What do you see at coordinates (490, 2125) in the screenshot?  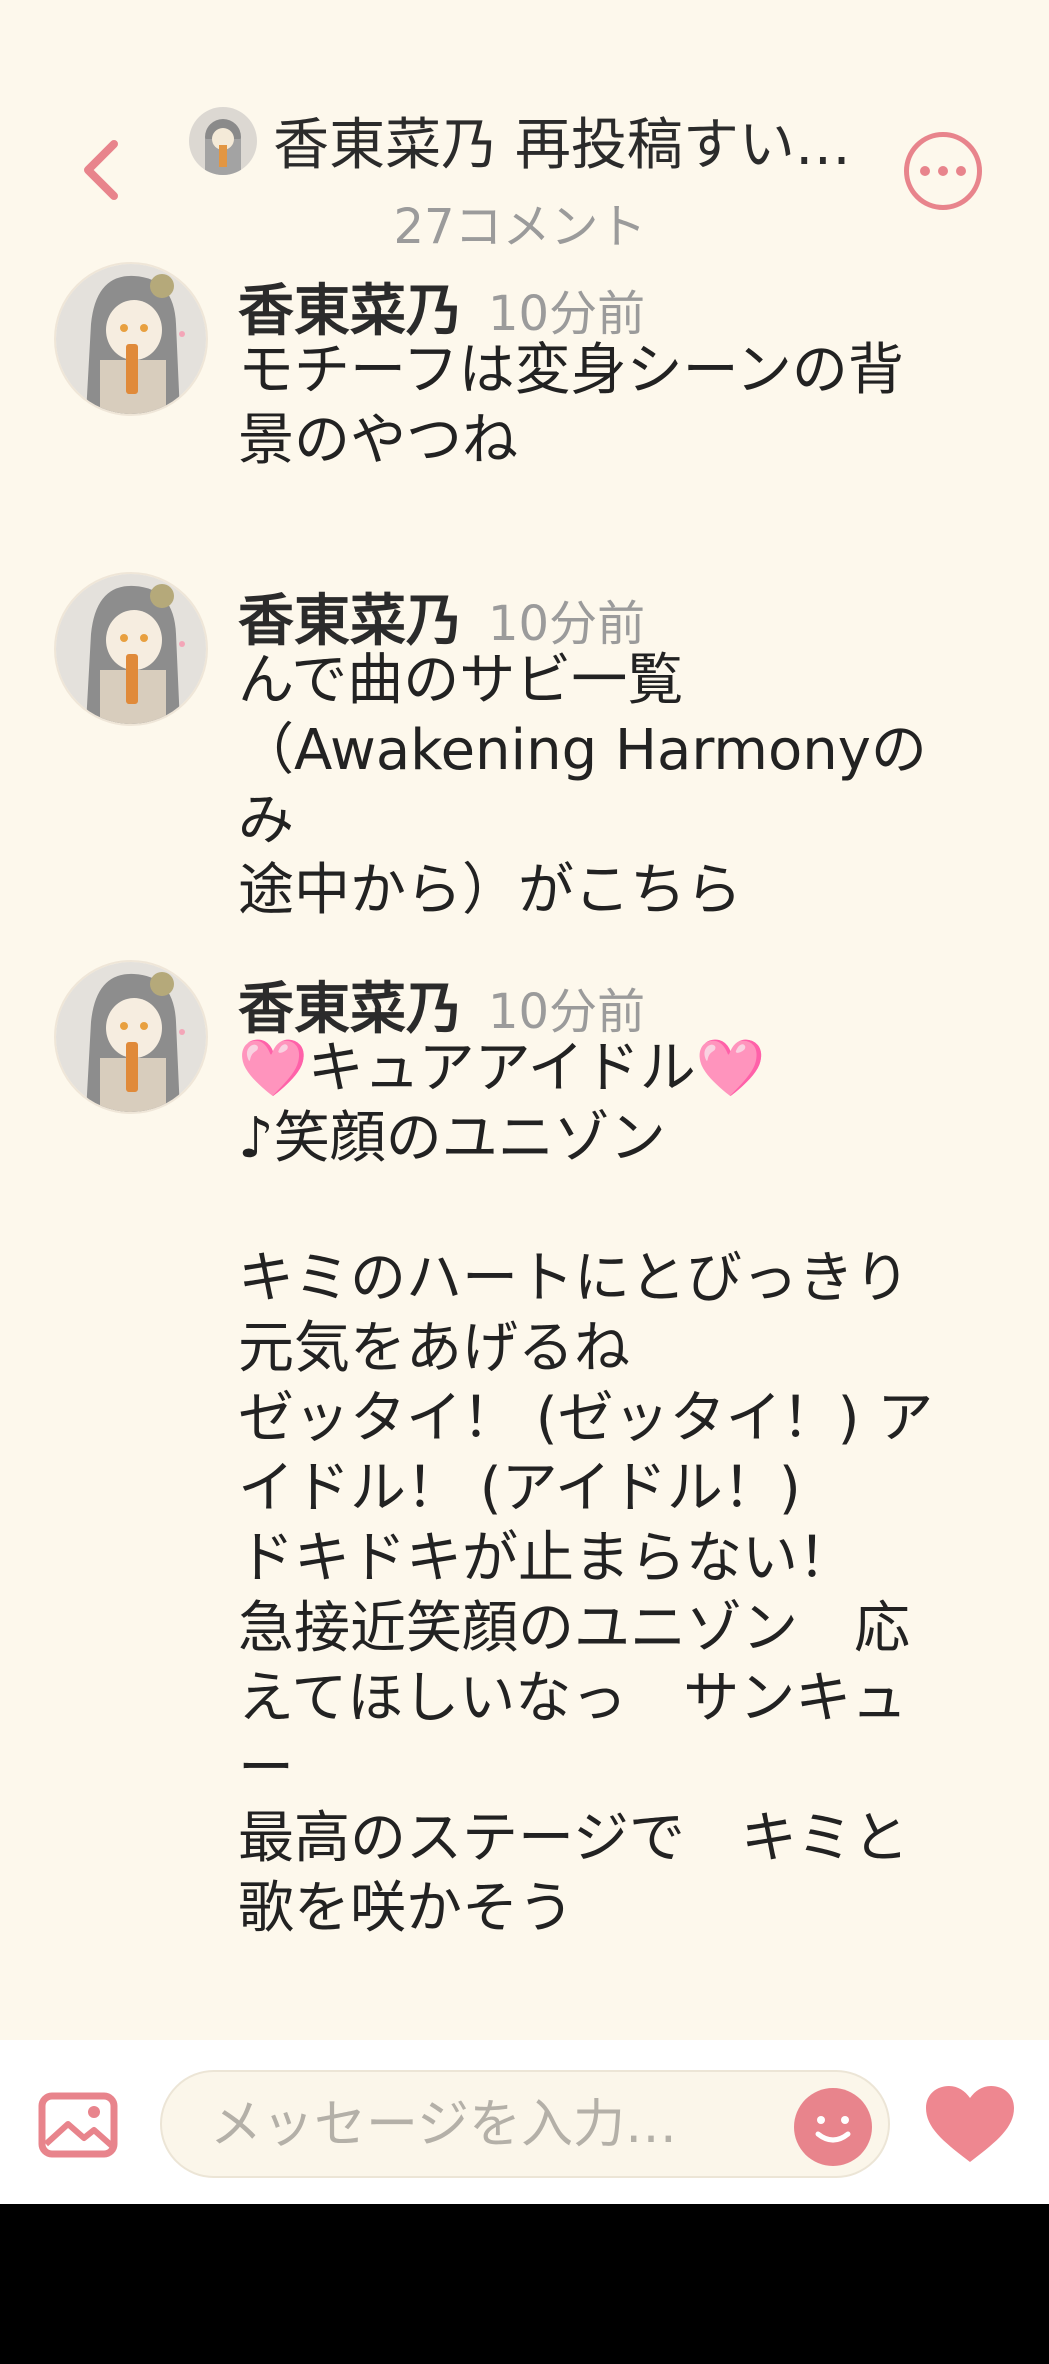 I see `message-input` at bounding box center [490, 2125].